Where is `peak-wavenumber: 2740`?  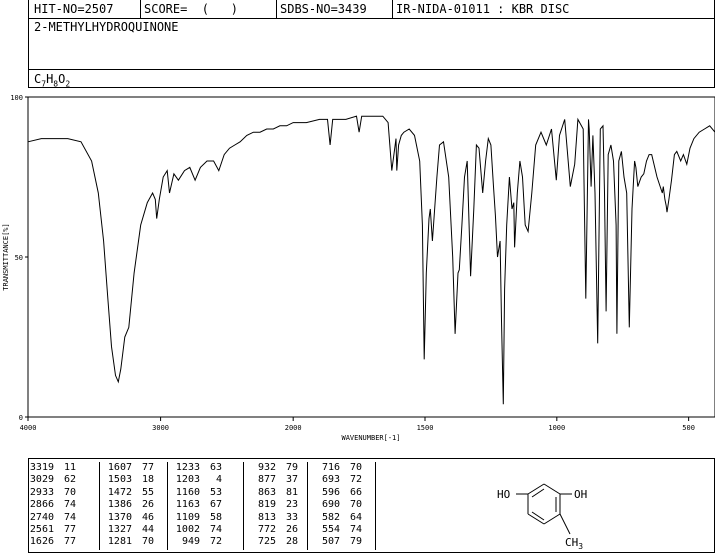
peak-wavenumber: 2740 is located at coordinates (41, 517).